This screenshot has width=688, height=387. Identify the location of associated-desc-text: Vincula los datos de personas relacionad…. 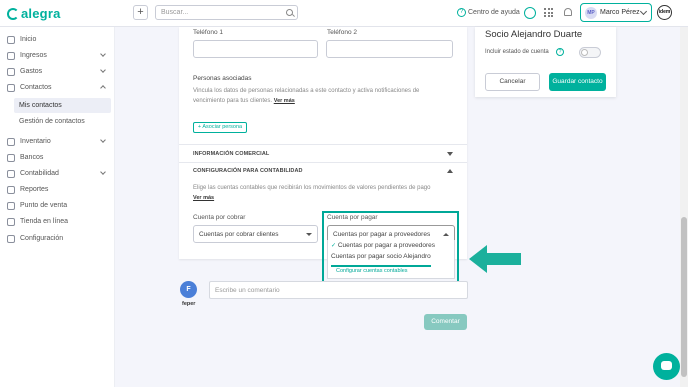
(306, 96).